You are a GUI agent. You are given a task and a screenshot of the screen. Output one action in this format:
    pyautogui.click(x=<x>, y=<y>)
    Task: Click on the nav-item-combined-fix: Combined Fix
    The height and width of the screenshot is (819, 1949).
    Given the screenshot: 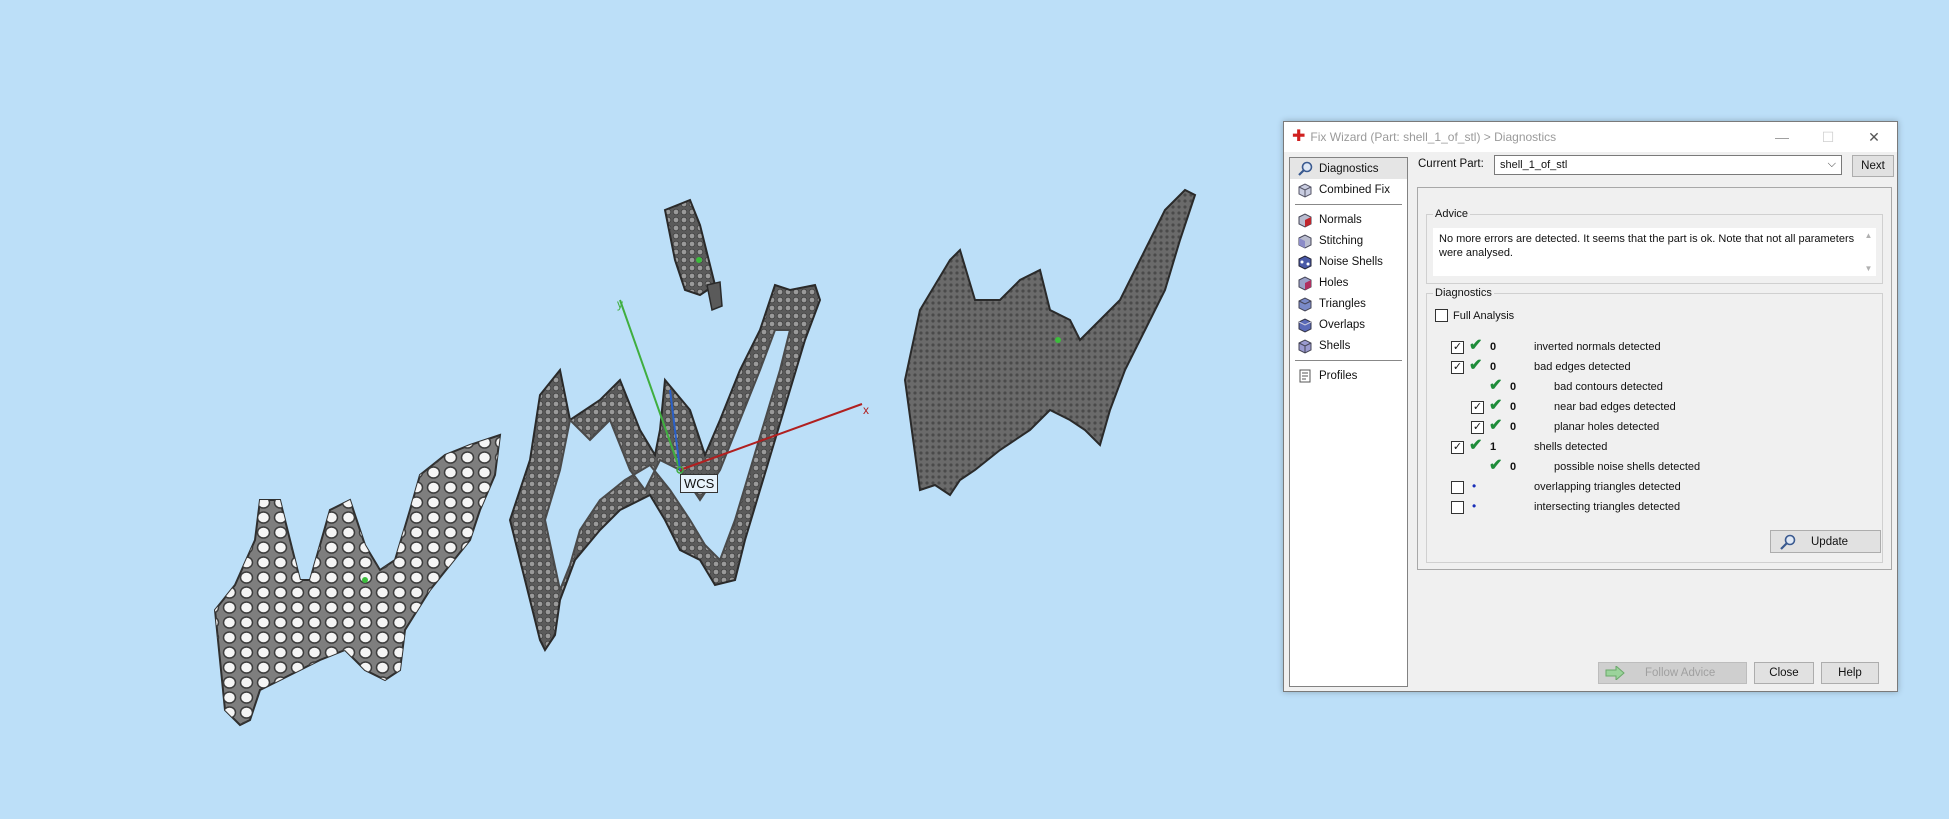 What is the action you would take?
    pyautogui.click(x=1348, y=189)
    